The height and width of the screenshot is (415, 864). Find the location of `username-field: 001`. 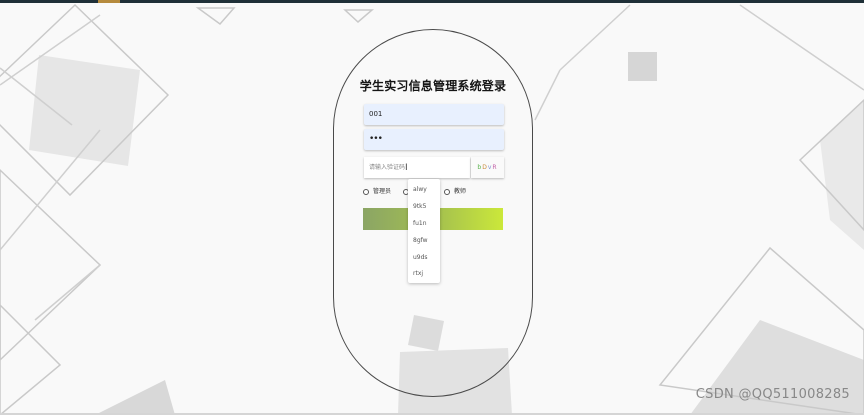

username-field: 001 is located at coordinates (434, 114).